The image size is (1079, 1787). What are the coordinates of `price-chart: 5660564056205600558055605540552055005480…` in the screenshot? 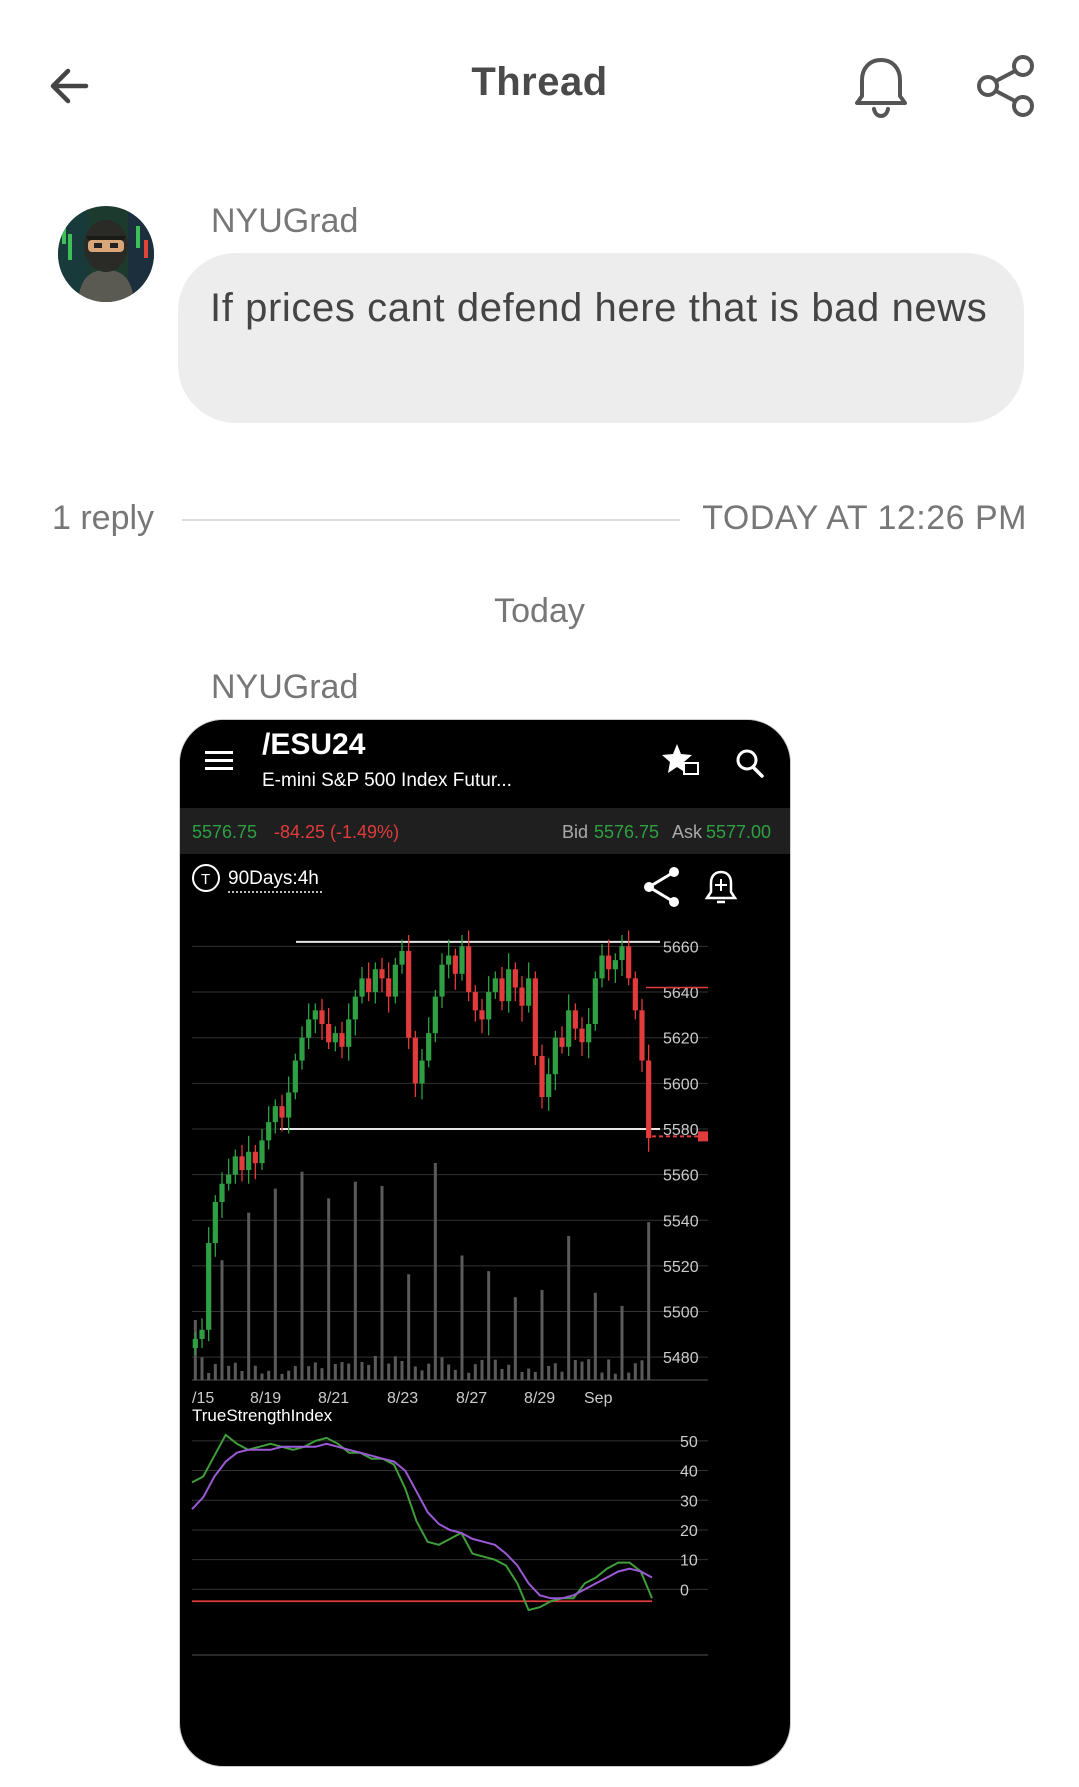 It's located at (450, 1168).